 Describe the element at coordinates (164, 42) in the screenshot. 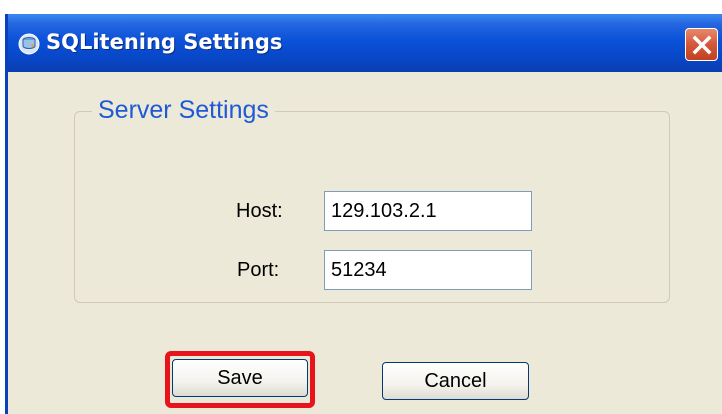

I see `window-title: SQLitening Settings` at that location.